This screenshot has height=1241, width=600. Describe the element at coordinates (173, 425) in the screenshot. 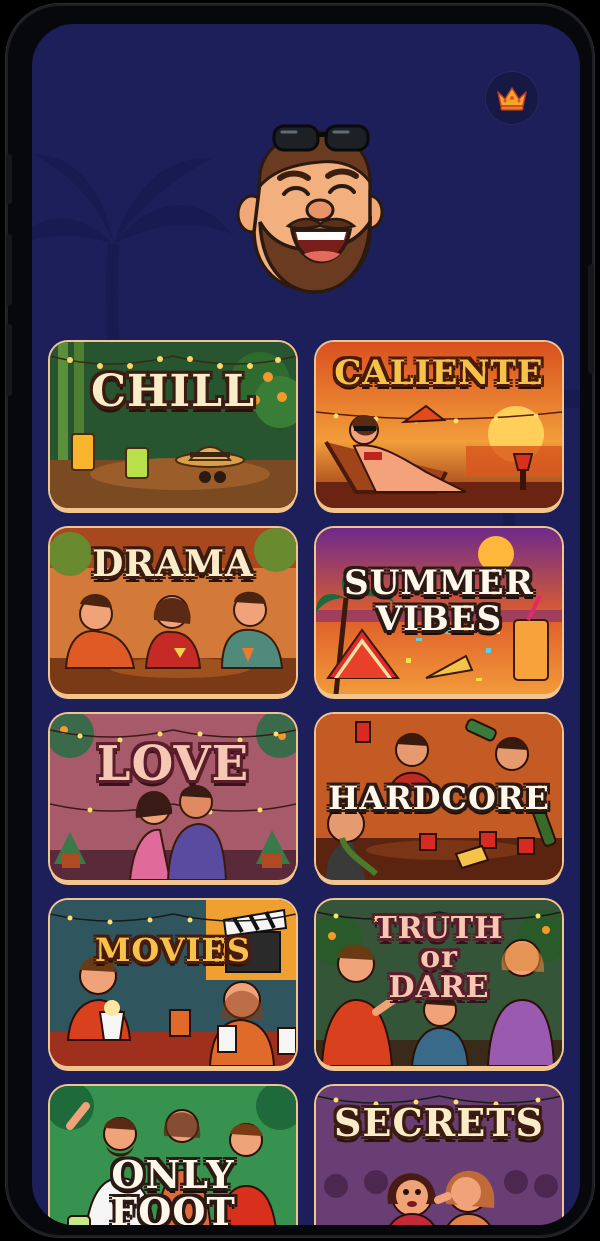

I see `category-card-chill: CHILL` at that location.